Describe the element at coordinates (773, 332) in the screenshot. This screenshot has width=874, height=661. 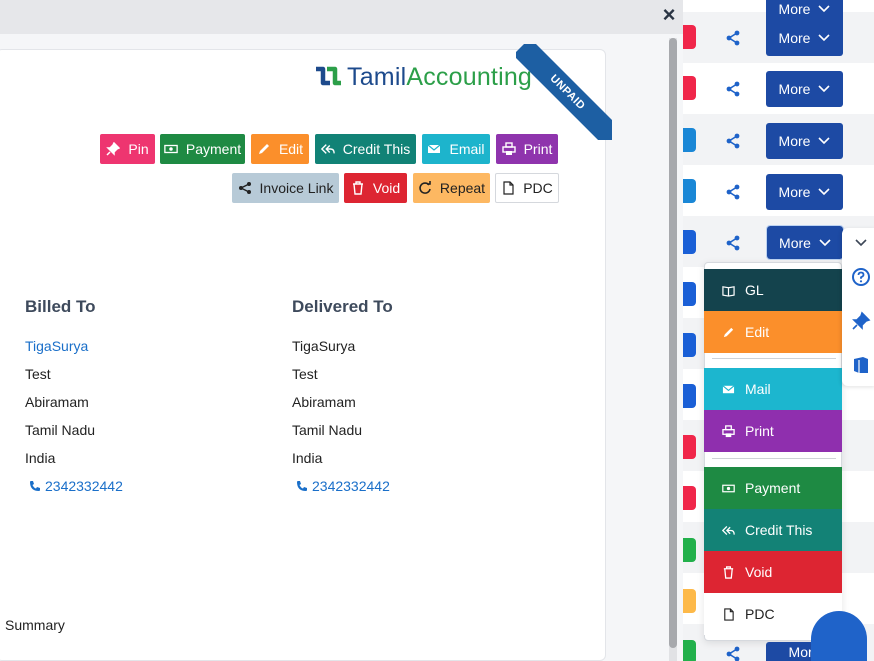
I see `menu-item-edit: Edit` at that location.